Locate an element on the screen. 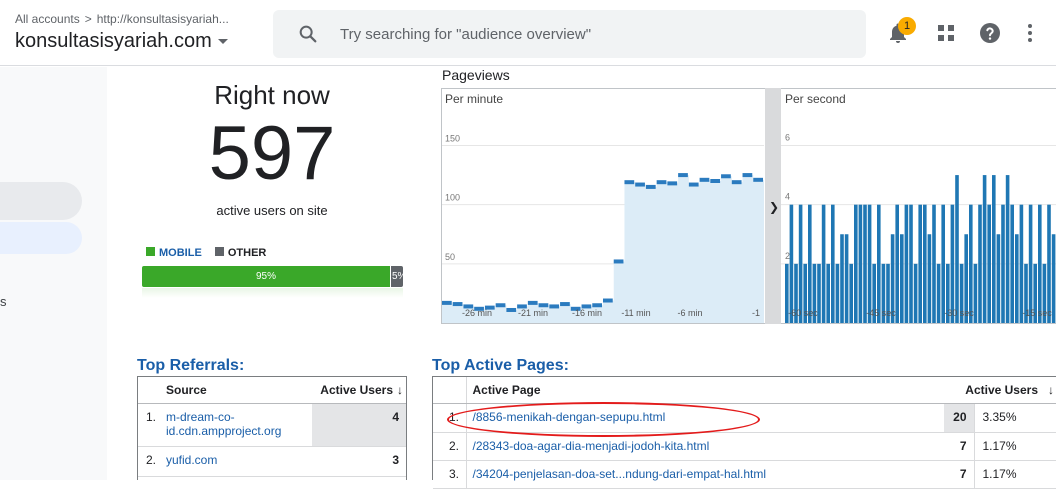 The image size is (1056, 489). breadcrumb-all-accounts: All accounts is located at coordinates (47, 19).